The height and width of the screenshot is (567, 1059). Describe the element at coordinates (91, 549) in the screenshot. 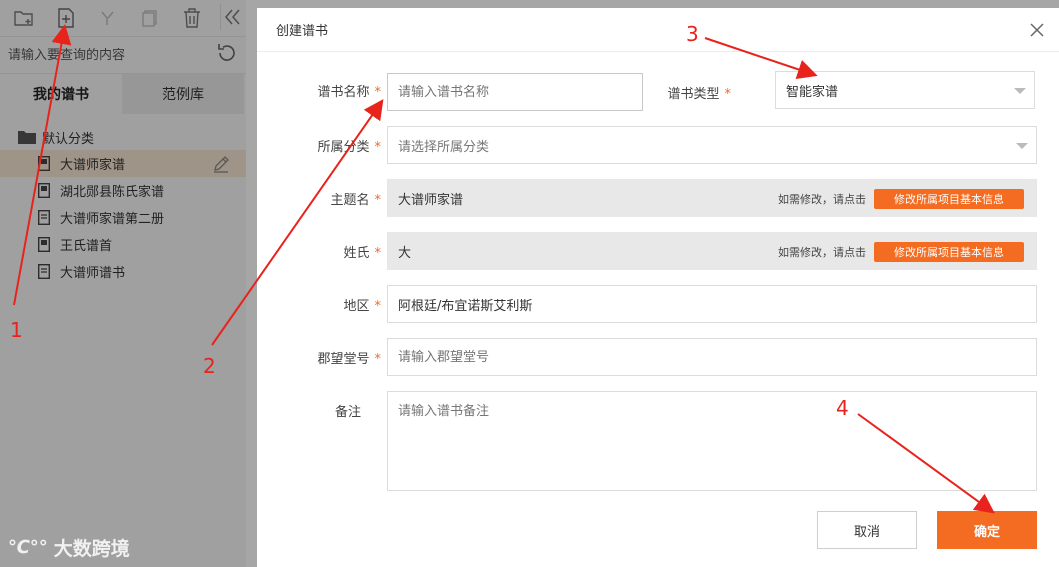

I see `watermark-text: 大数跨境` at that location.